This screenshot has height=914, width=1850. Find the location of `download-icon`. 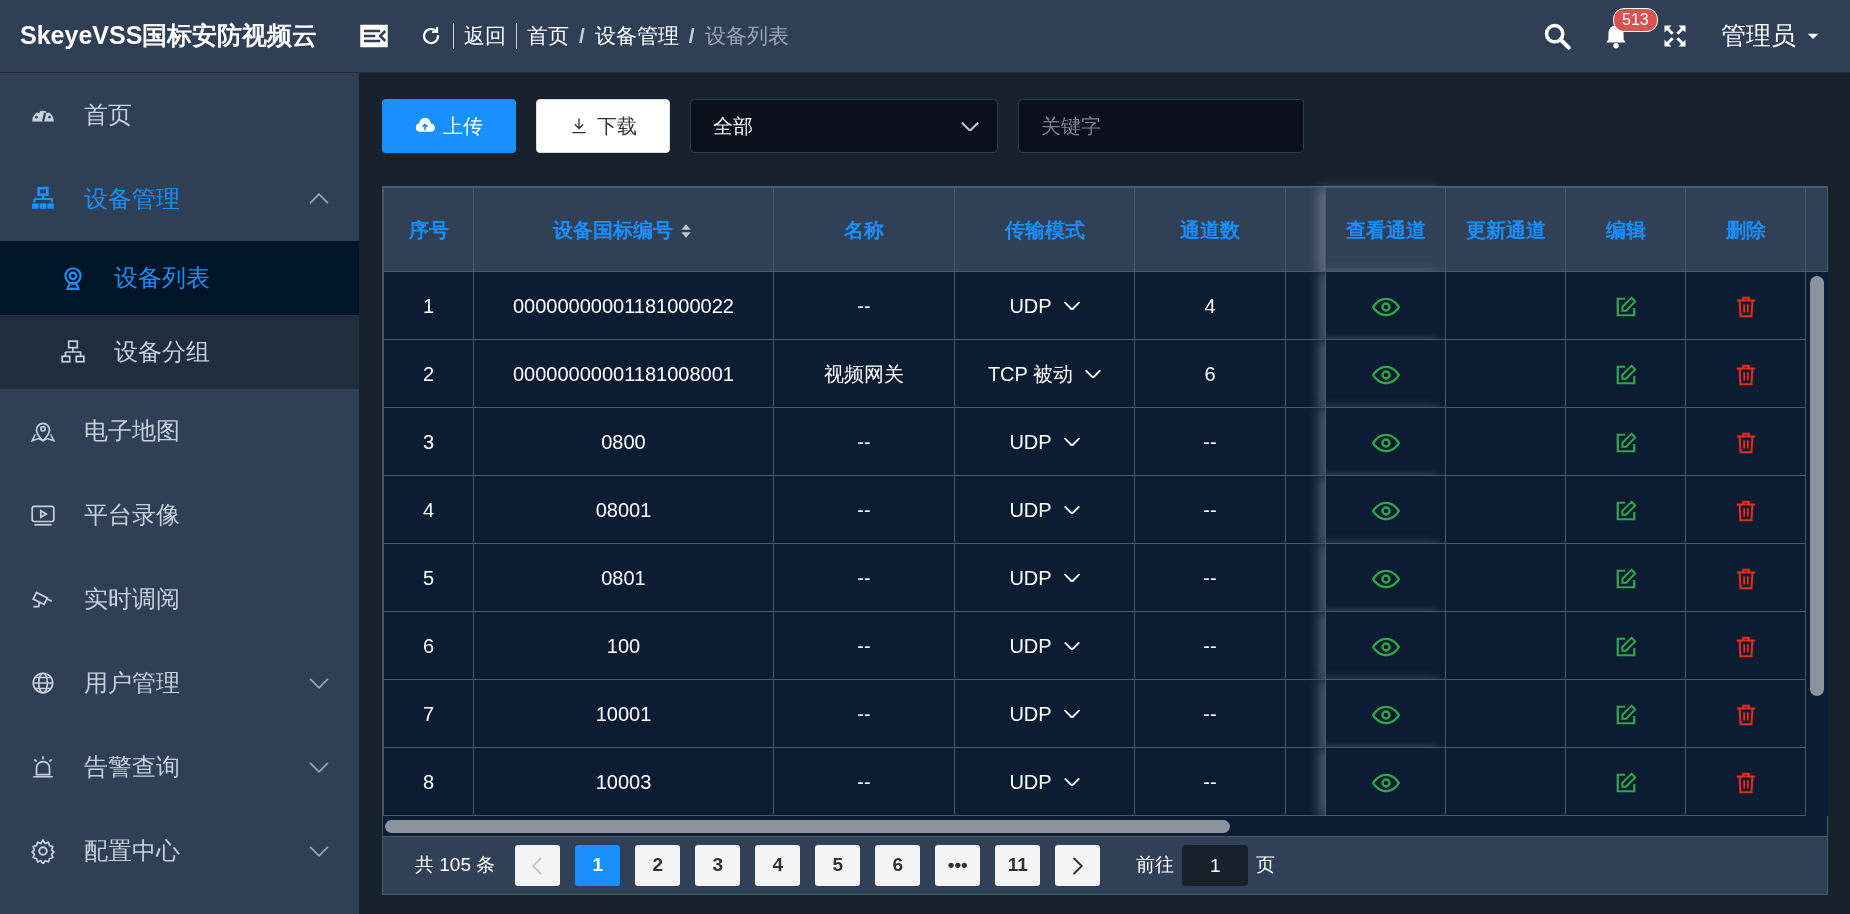

download-icon is located at coordinates (579, 126).